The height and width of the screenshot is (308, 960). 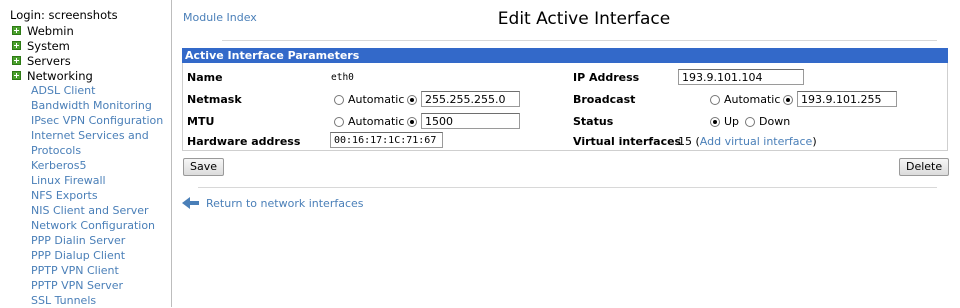 What do you see at coordinates (101, 285) in the screenshot?
I see `sidebar-item-pptp-server: PPTP VPN Server` at bounding box center [101, 285].